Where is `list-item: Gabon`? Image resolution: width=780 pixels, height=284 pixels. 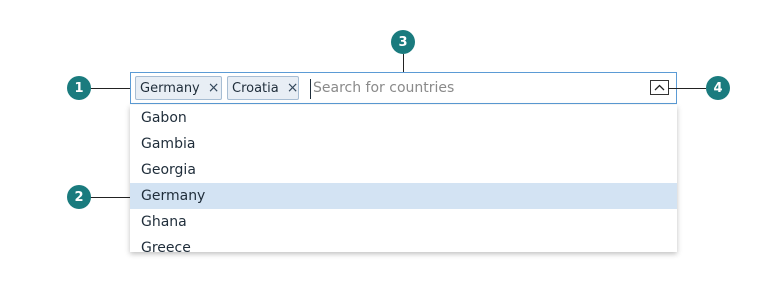
list-item: Gabon is located at coordinates (403, 118).